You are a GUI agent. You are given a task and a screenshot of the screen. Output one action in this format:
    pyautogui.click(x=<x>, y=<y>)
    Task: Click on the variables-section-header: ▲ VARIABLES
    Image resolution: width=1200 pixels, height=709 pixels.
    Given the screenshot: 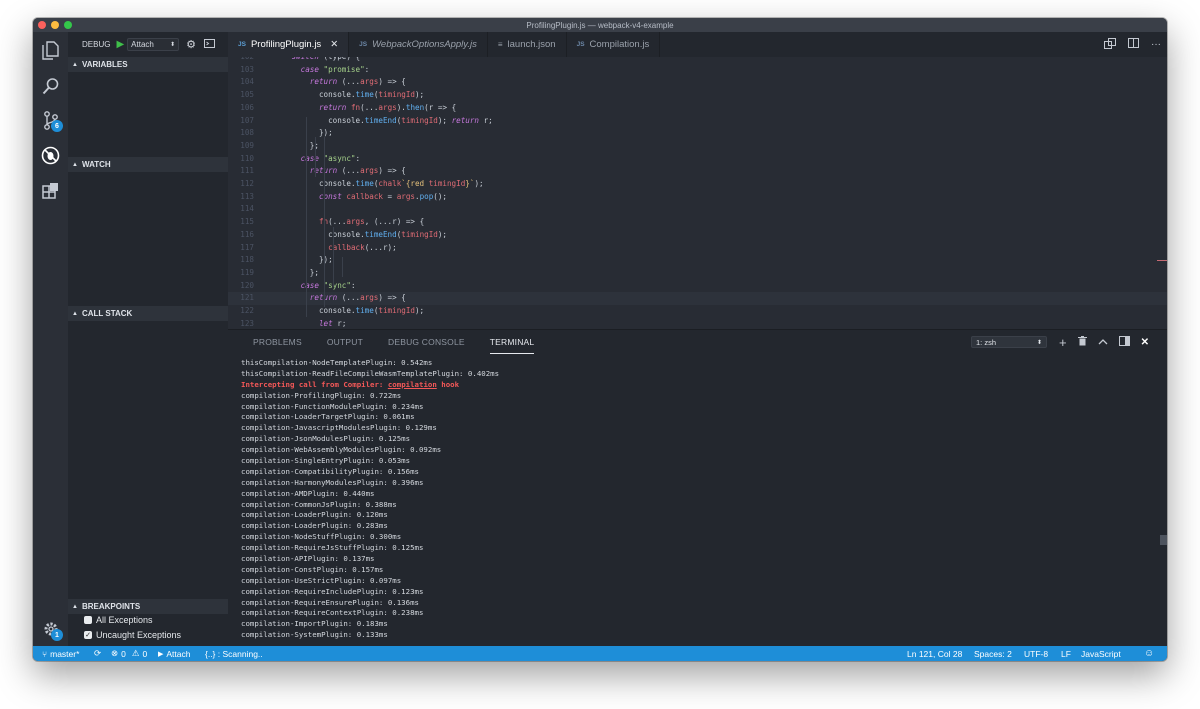 What is the action you would take?
    pyautogui.click(x=148, y=64)
    